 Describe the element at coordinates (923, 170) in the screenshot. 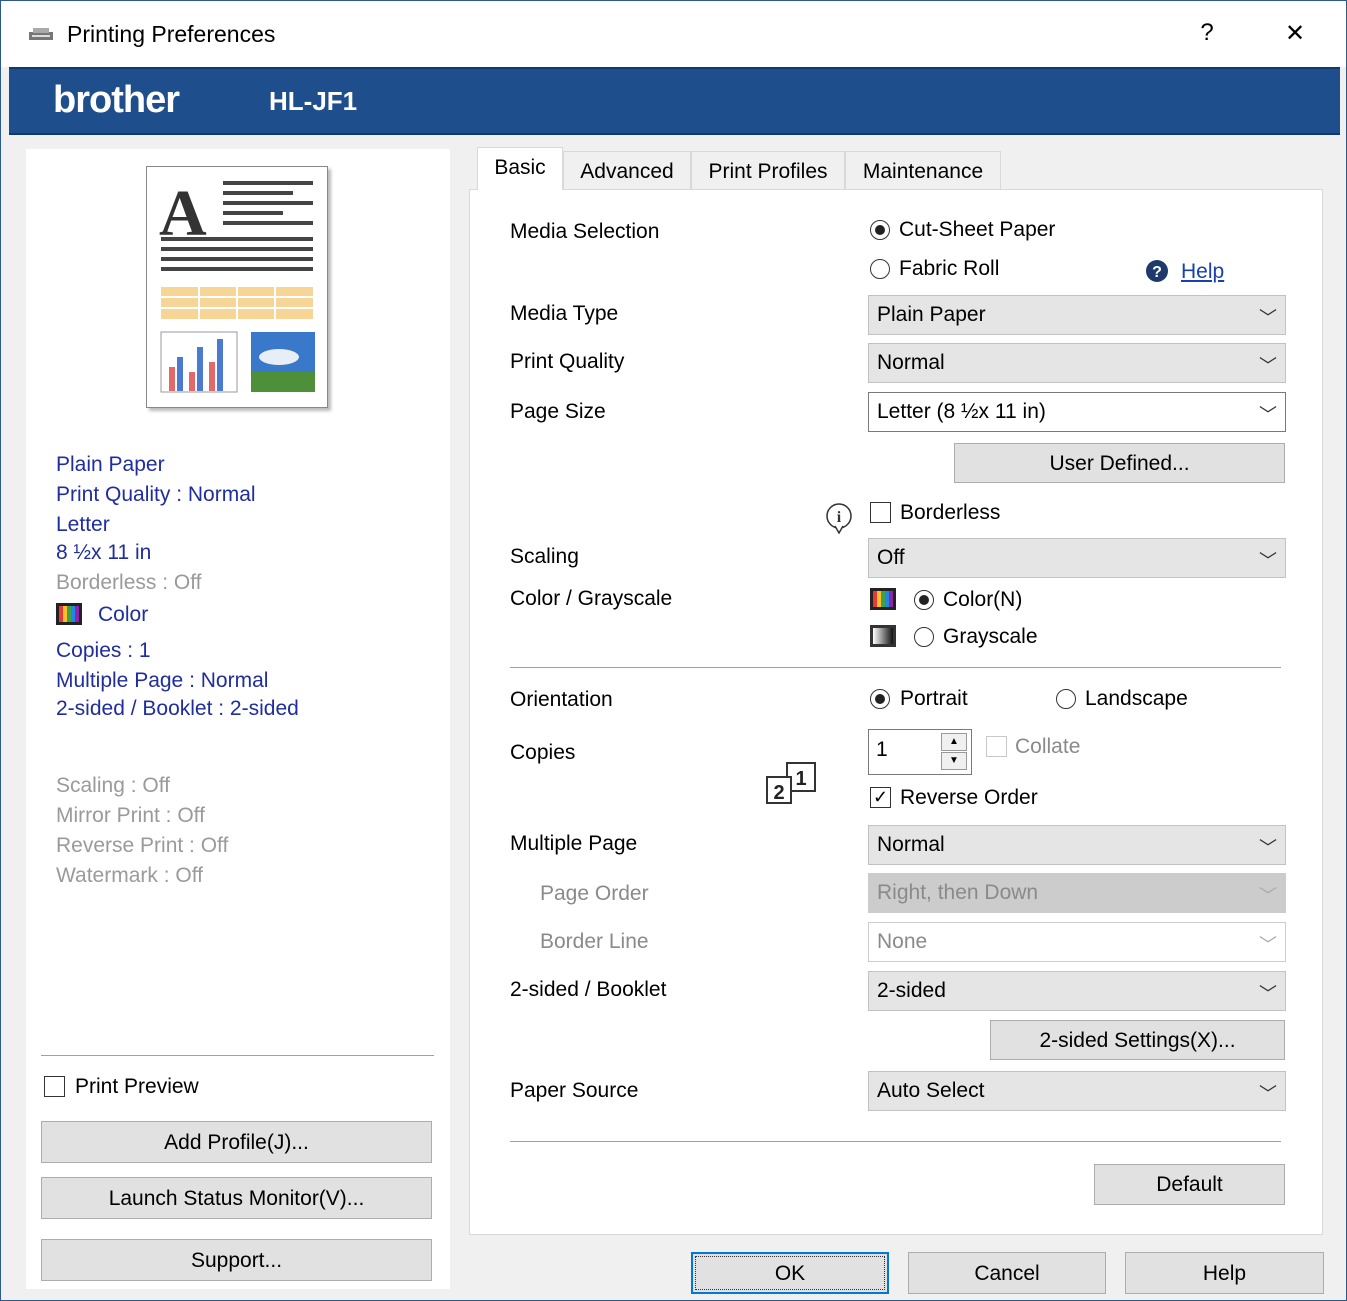

I see `tab-maintenance: Maintenance` at that location.